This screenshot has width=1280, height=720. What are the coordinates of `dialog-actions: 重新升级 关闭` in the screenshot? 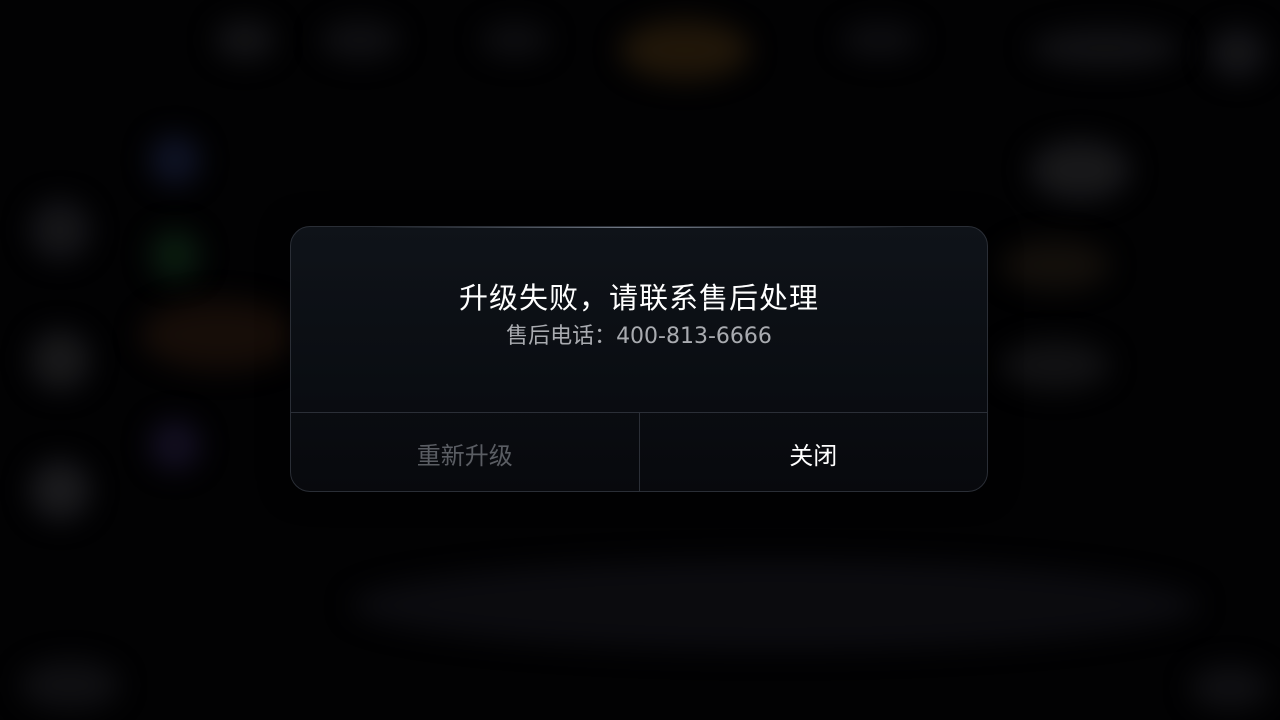 It's located at (639, 451).